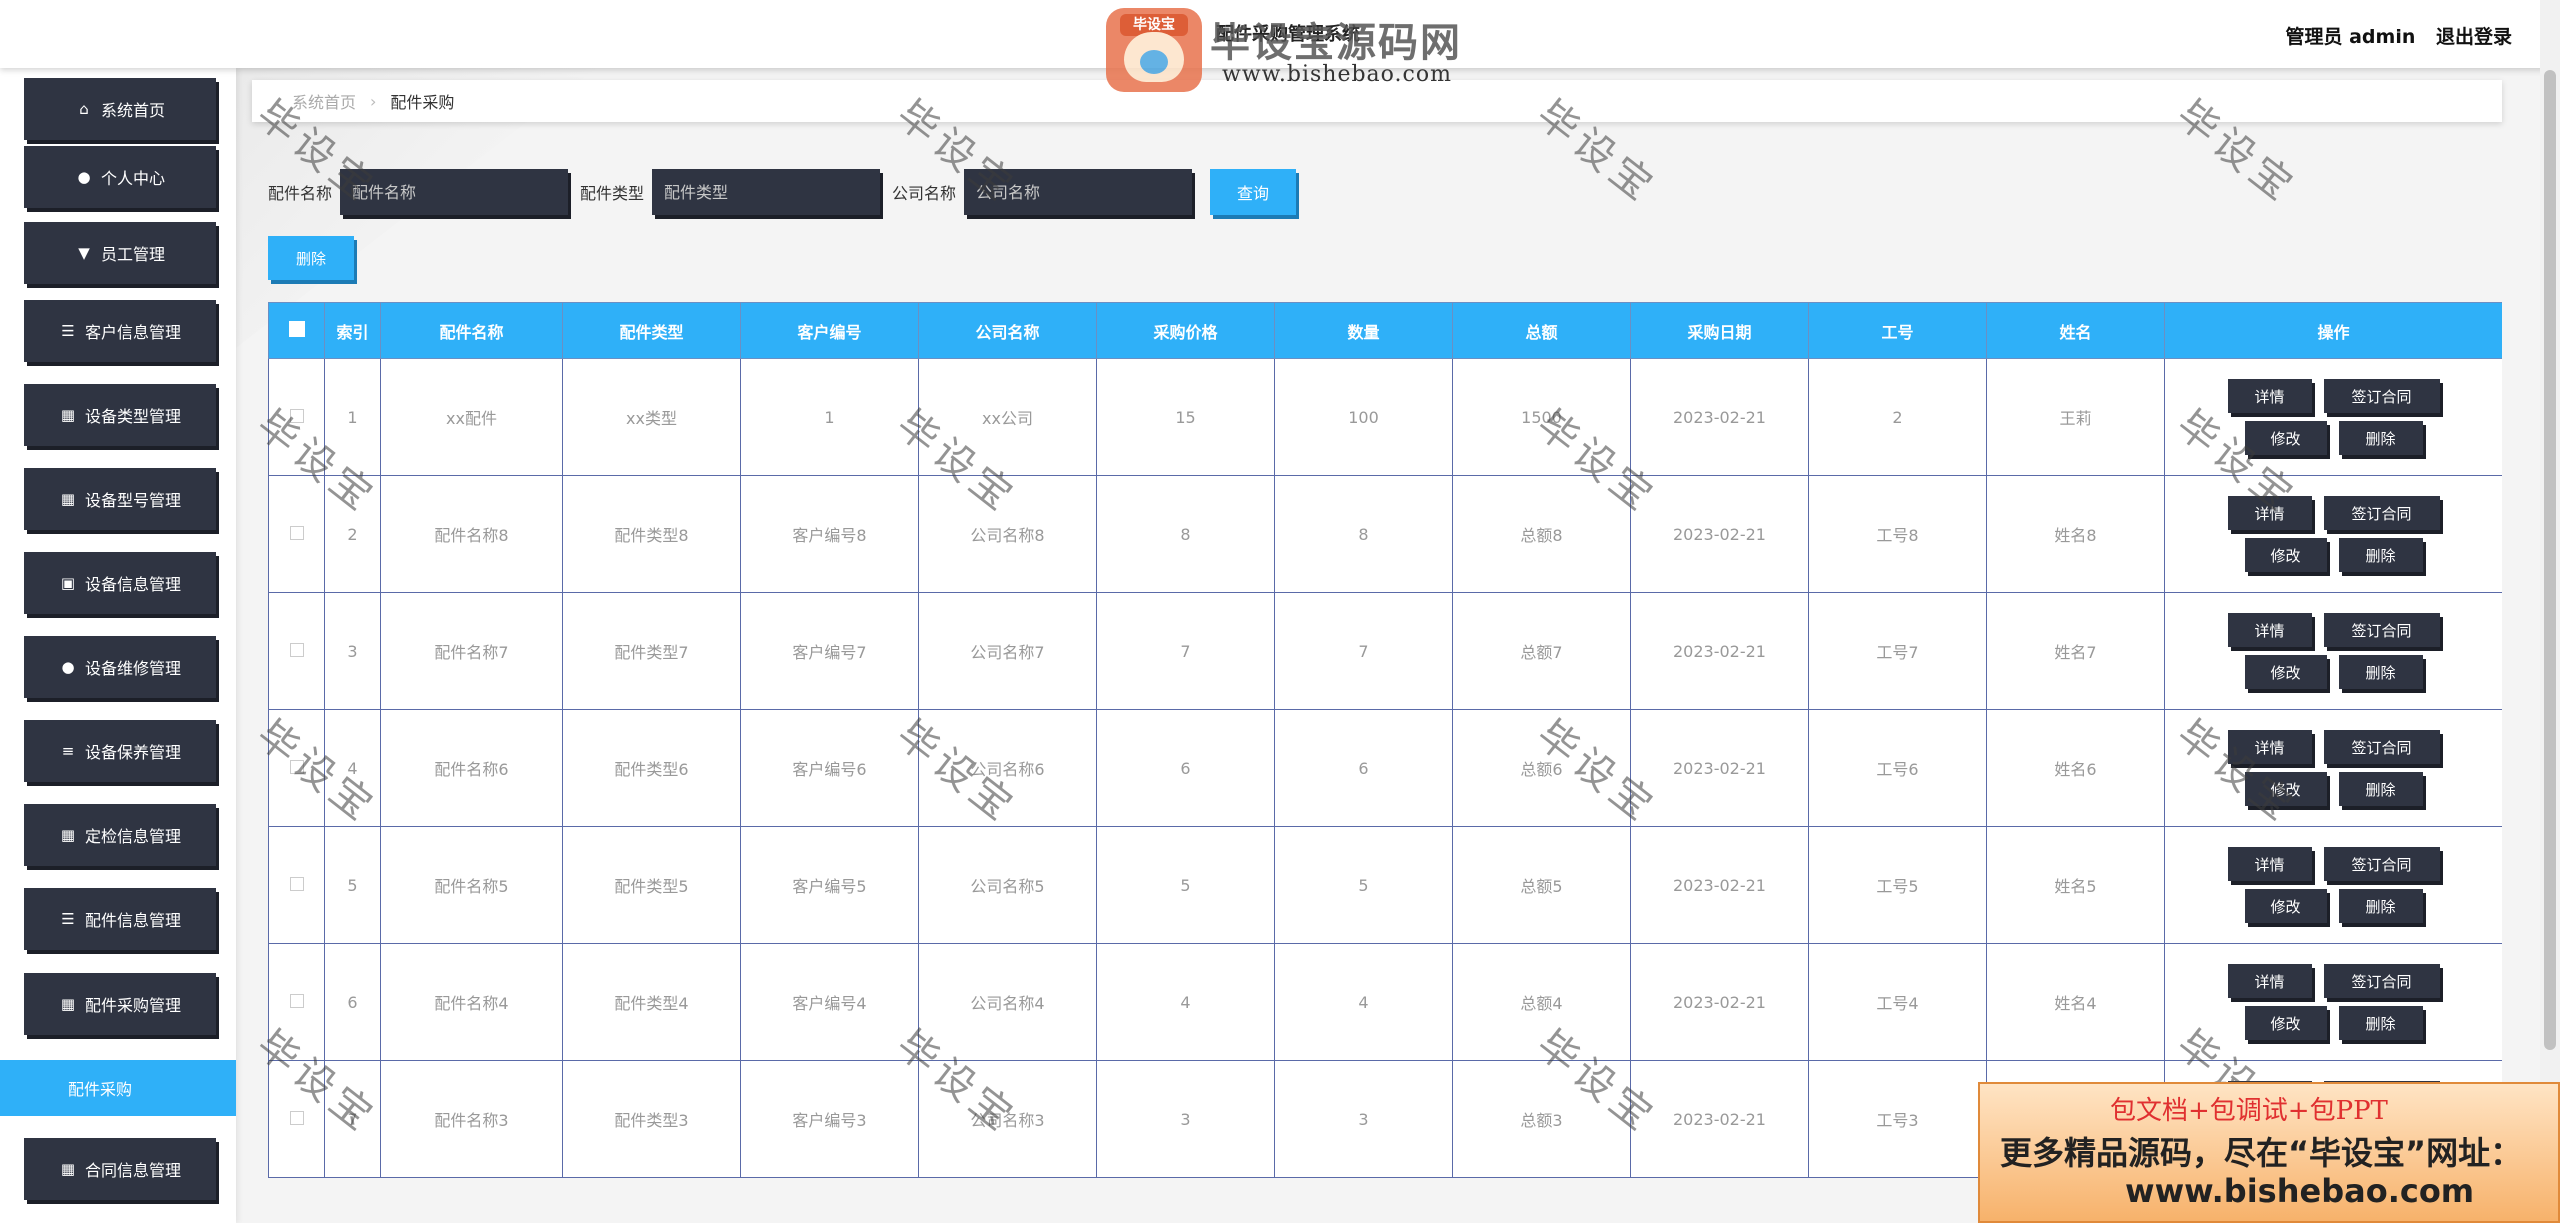 The width and height of the screenshot is (2560, 1223). I want to click on cell-part-name: 配件名称7, so click(471, 651).